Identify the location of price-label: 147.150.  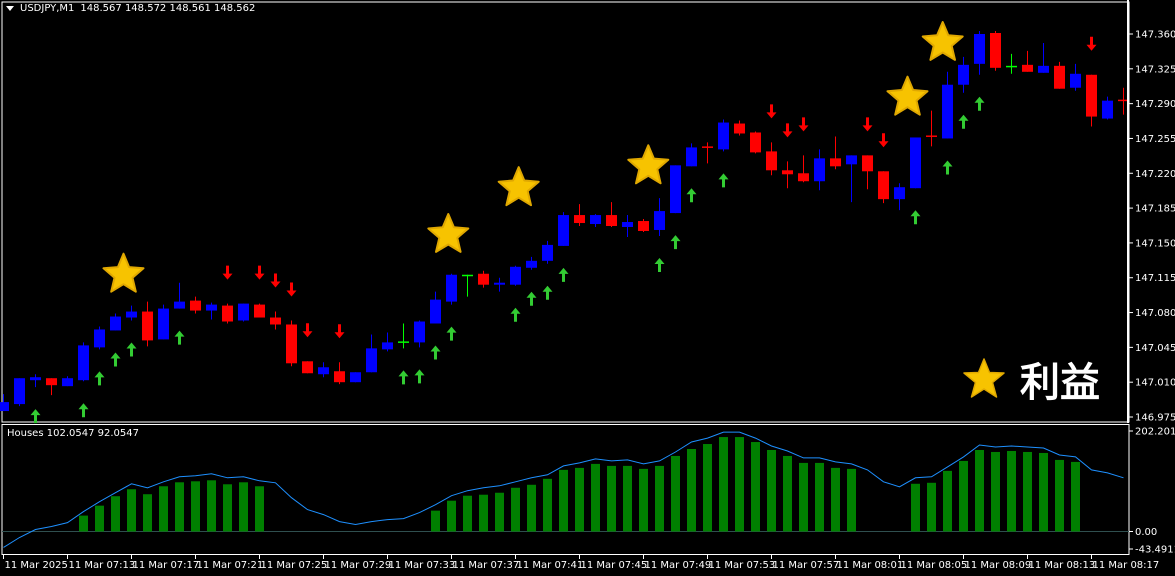
(1155, 243).